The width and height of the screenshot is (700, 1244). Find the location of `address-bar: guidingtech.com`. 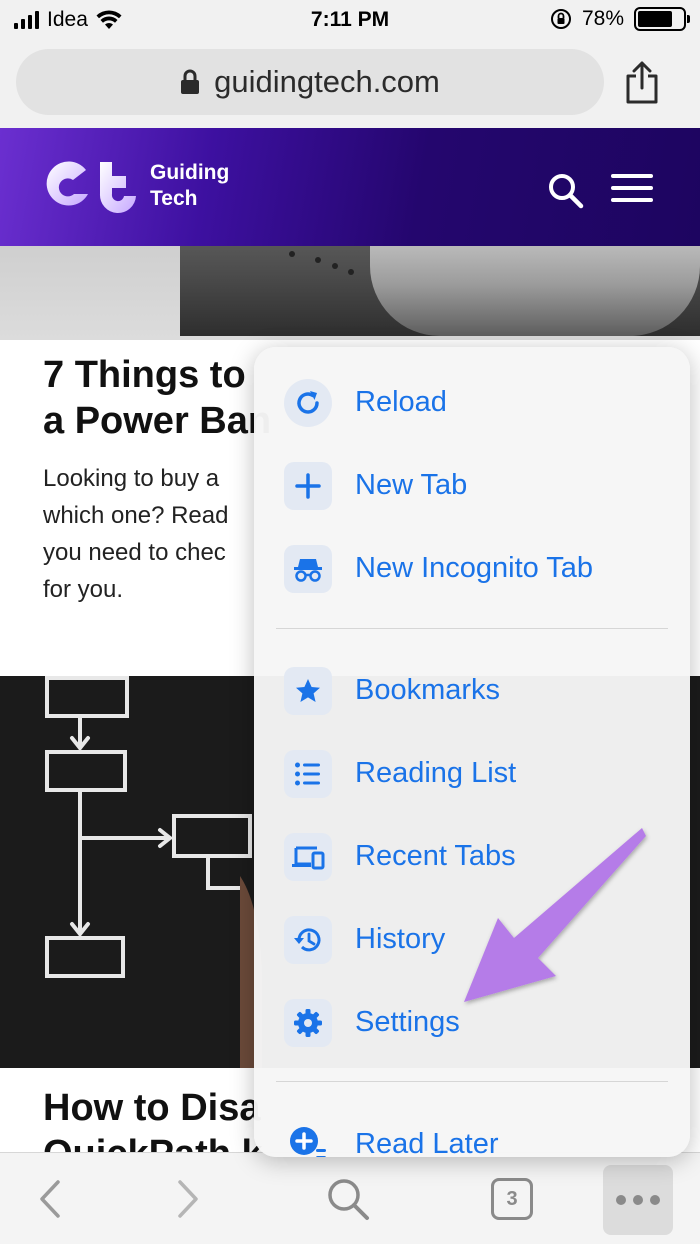

address-bar: guidingtech.com is located at coordinates (310, 82).